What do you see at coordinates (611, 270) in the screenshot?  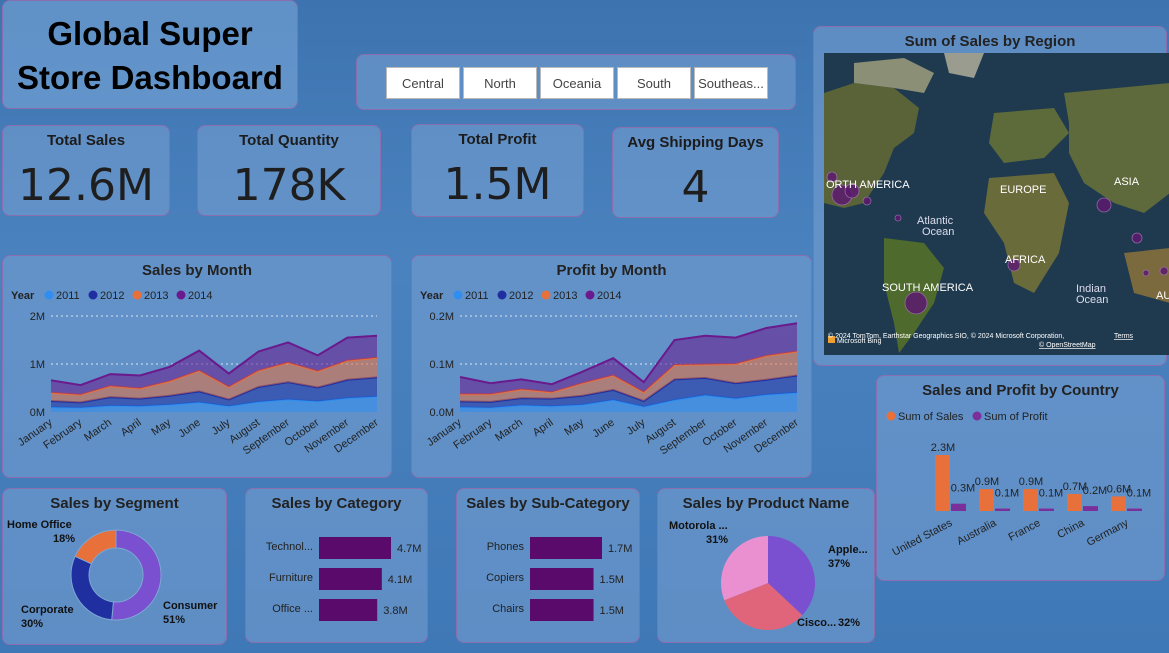 I see `profit-by-month-title: Profit by Month` at bounding box center [611, 270].